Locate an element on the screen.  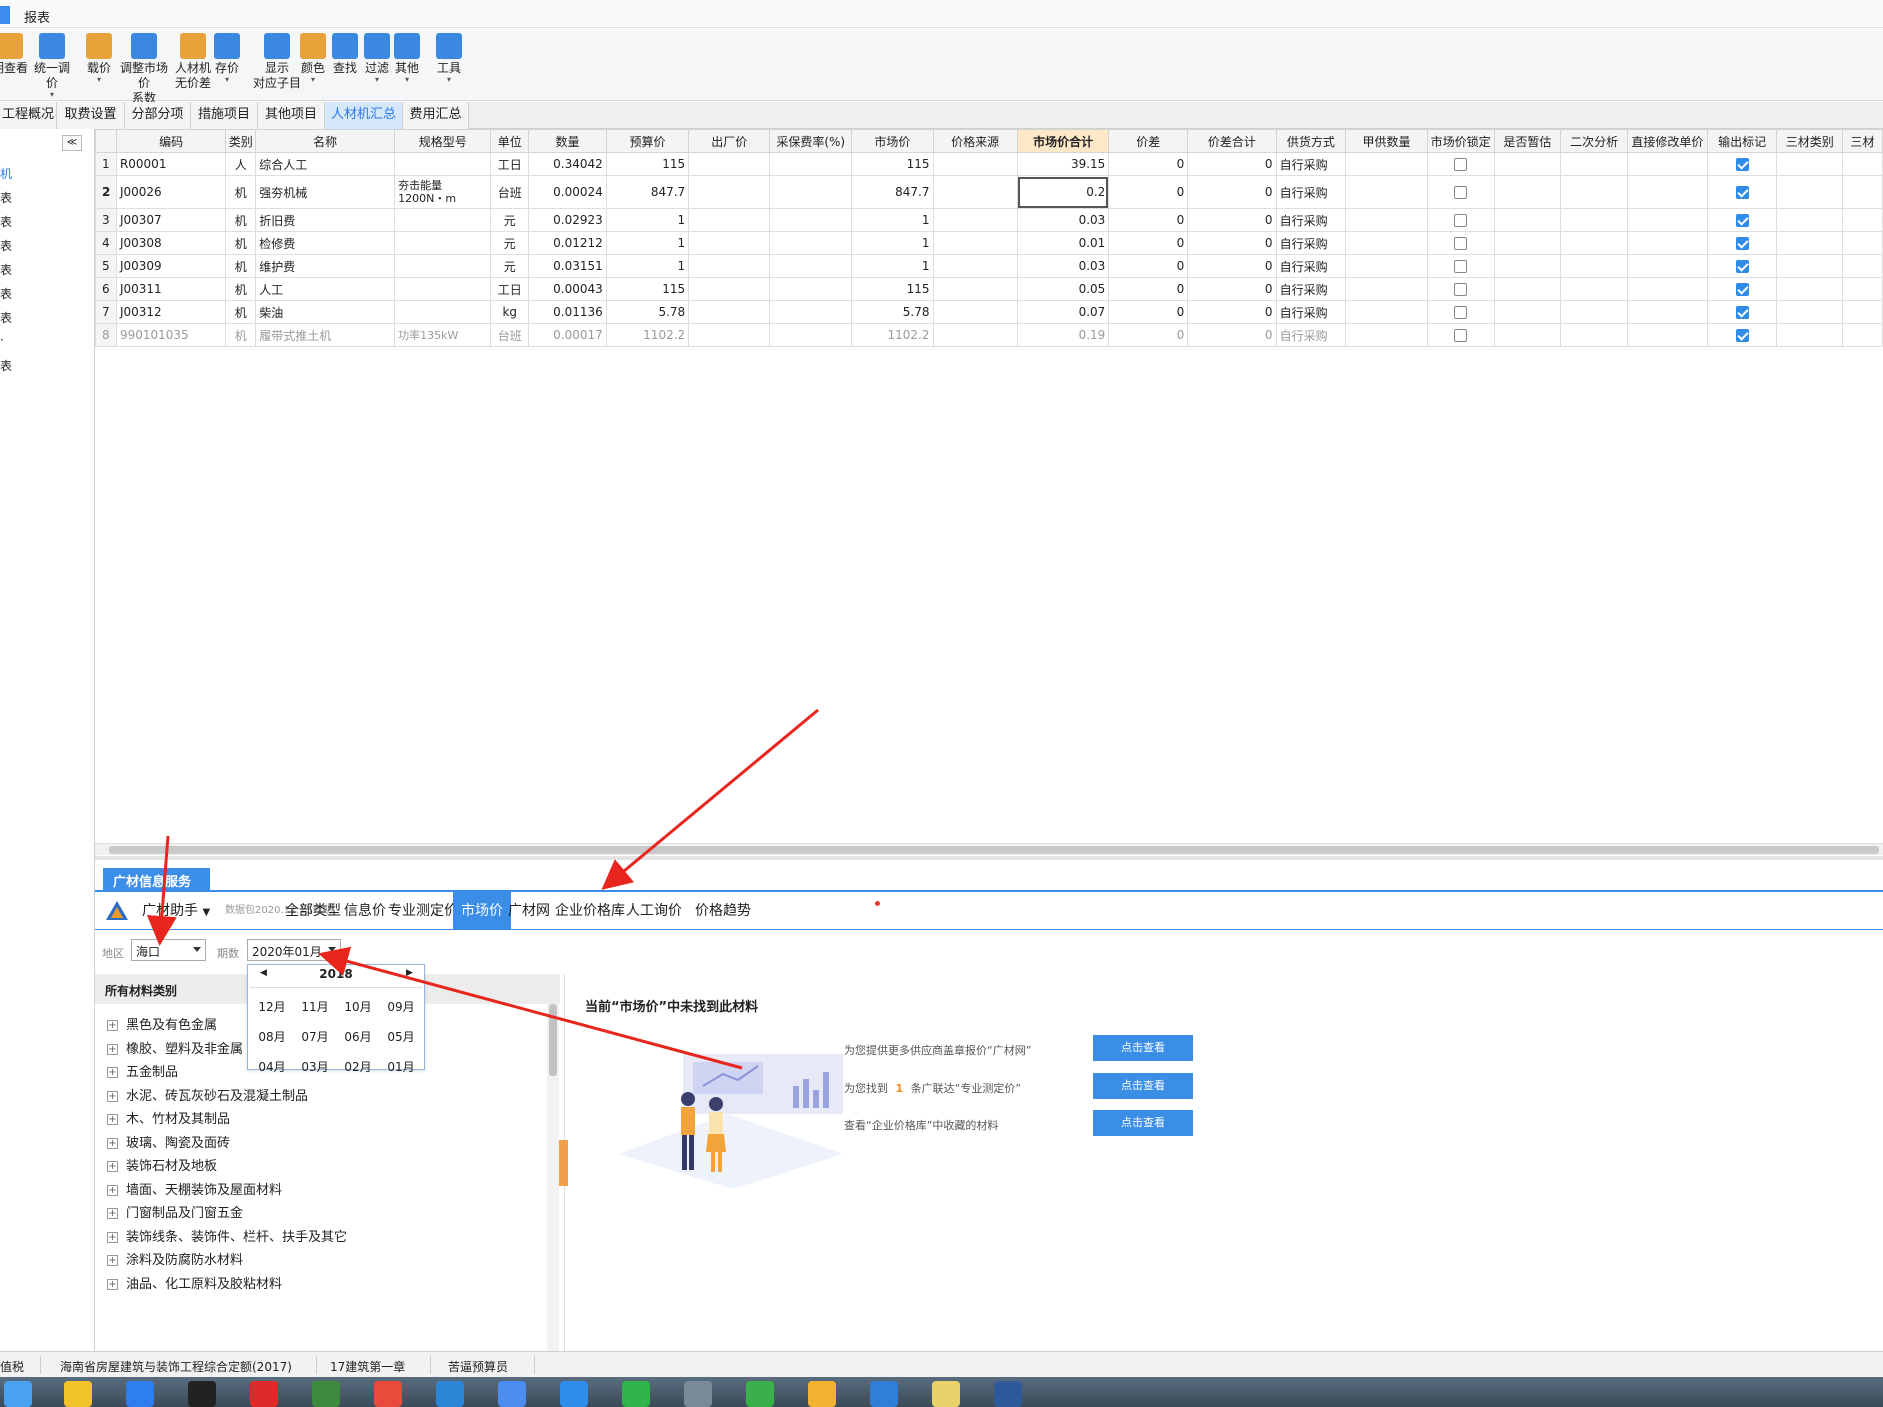
category-item: + 门窗制品及门窗五金 is located at coordinates (175, 1211).